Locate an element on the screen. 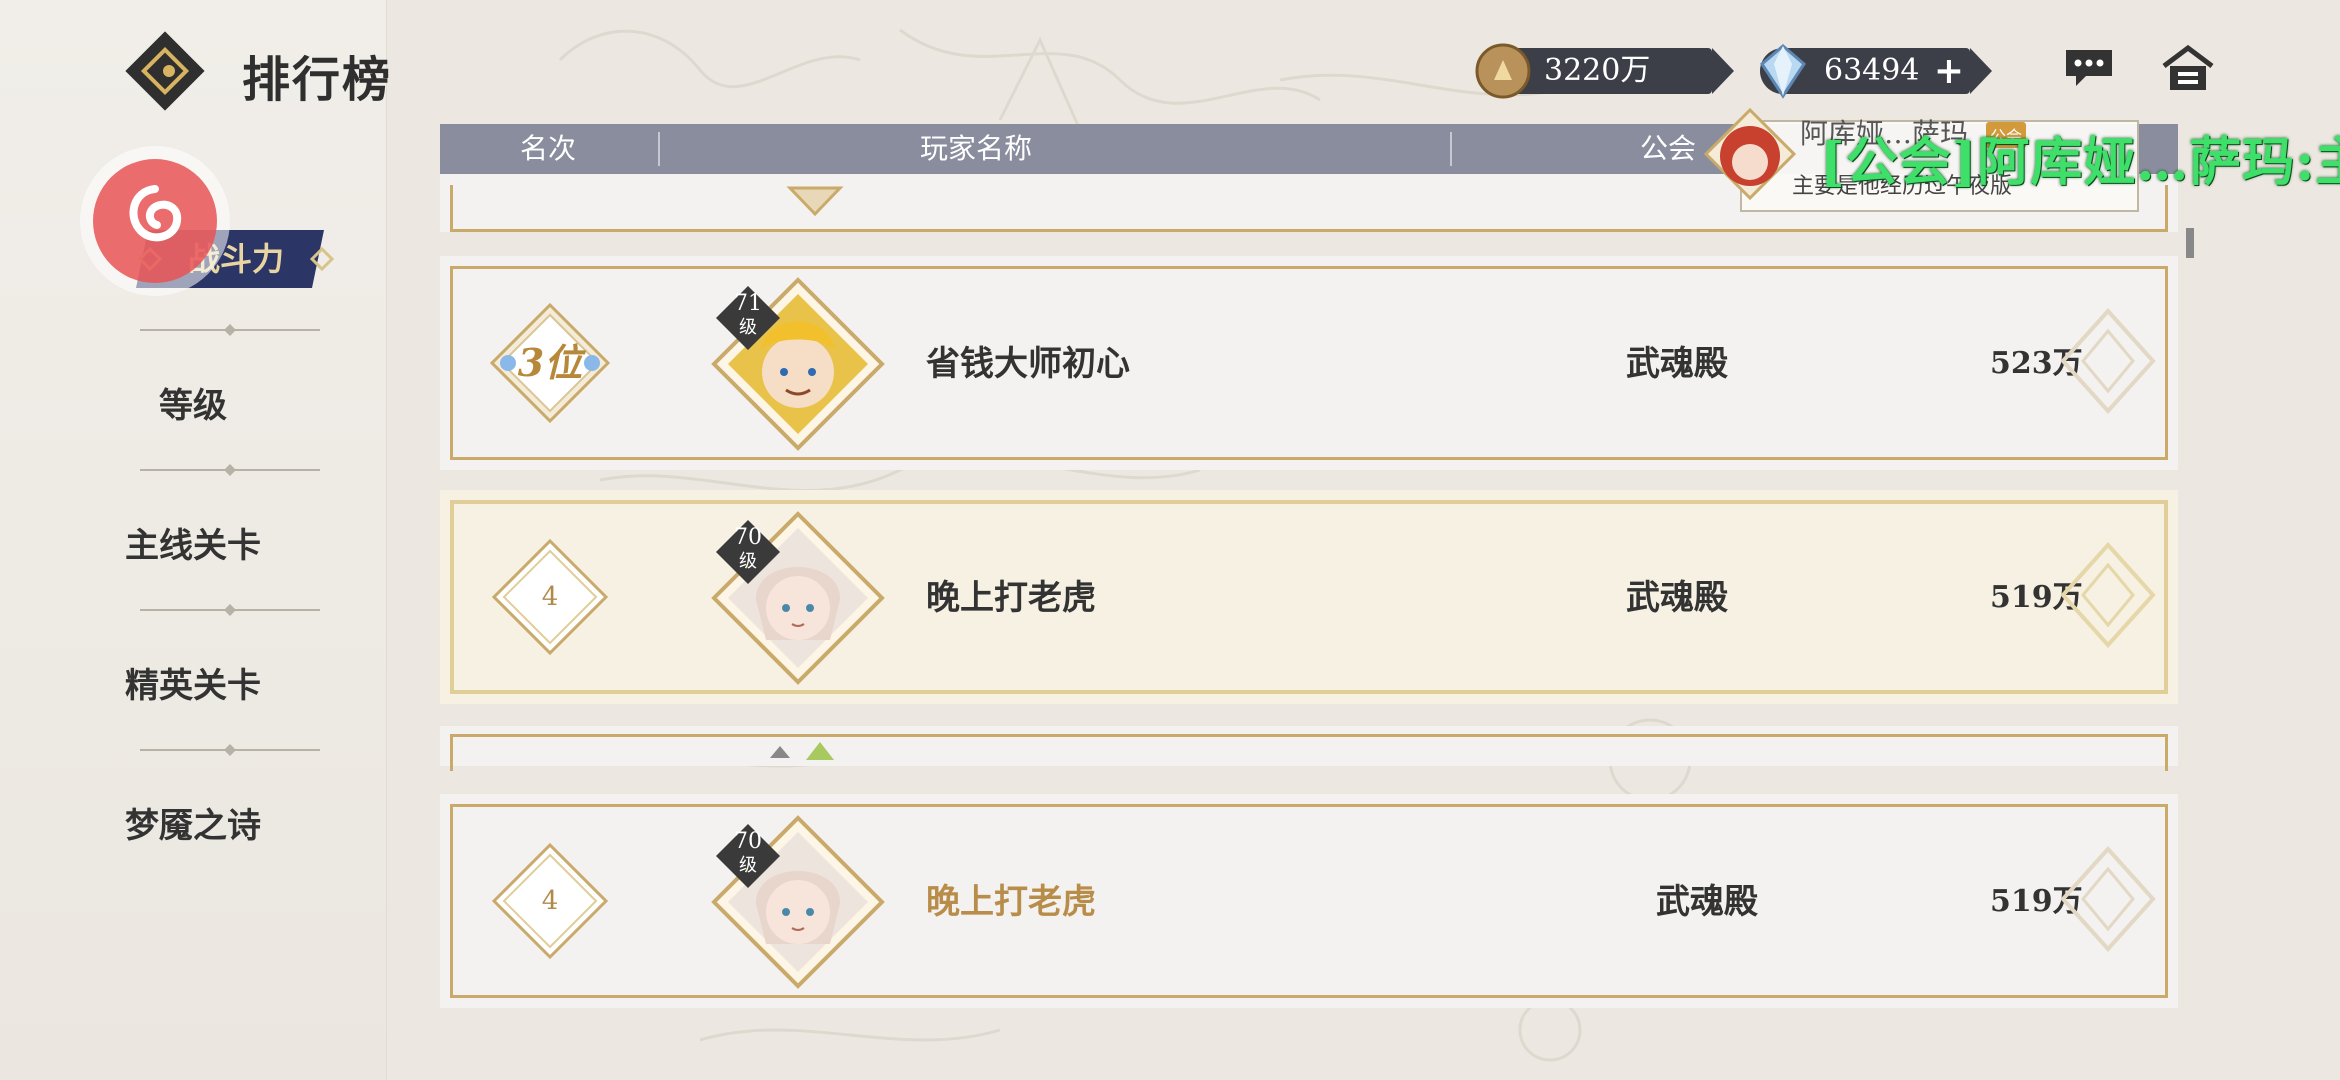  column-header-rank: 名次 is located at coordinates (548, 148).